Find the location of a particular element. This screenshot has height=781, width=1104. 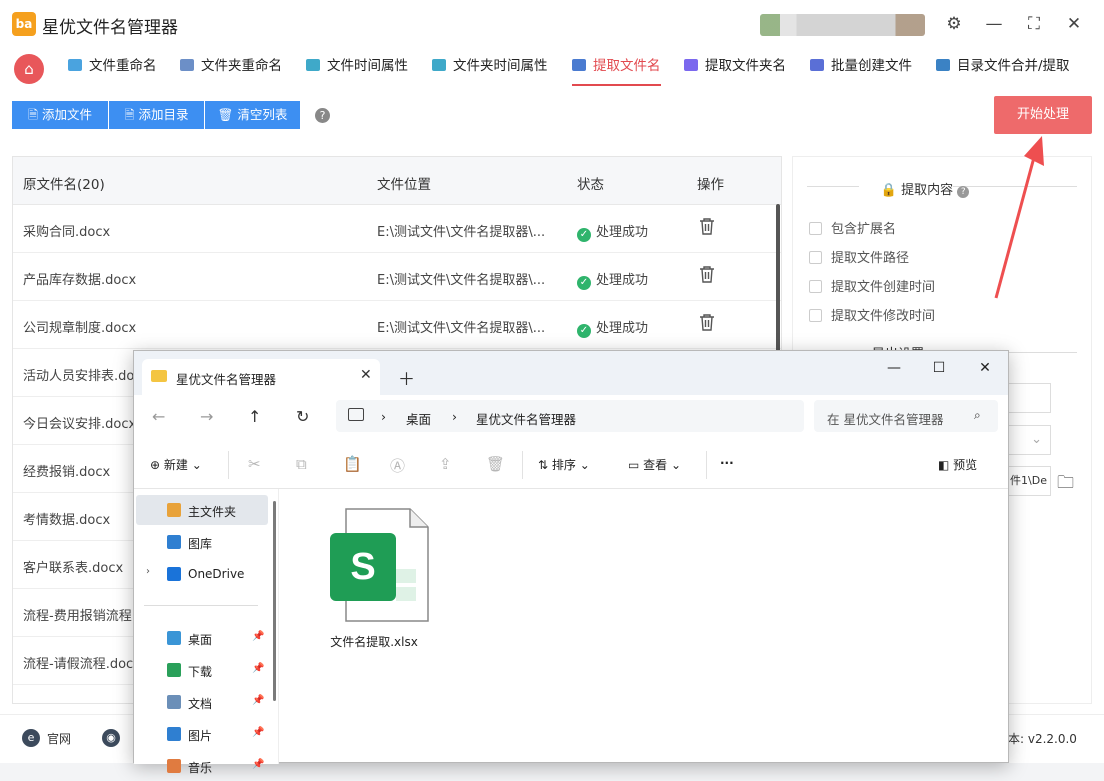

nav-item-gallery: 图库 is located at coordinates (202, 542).